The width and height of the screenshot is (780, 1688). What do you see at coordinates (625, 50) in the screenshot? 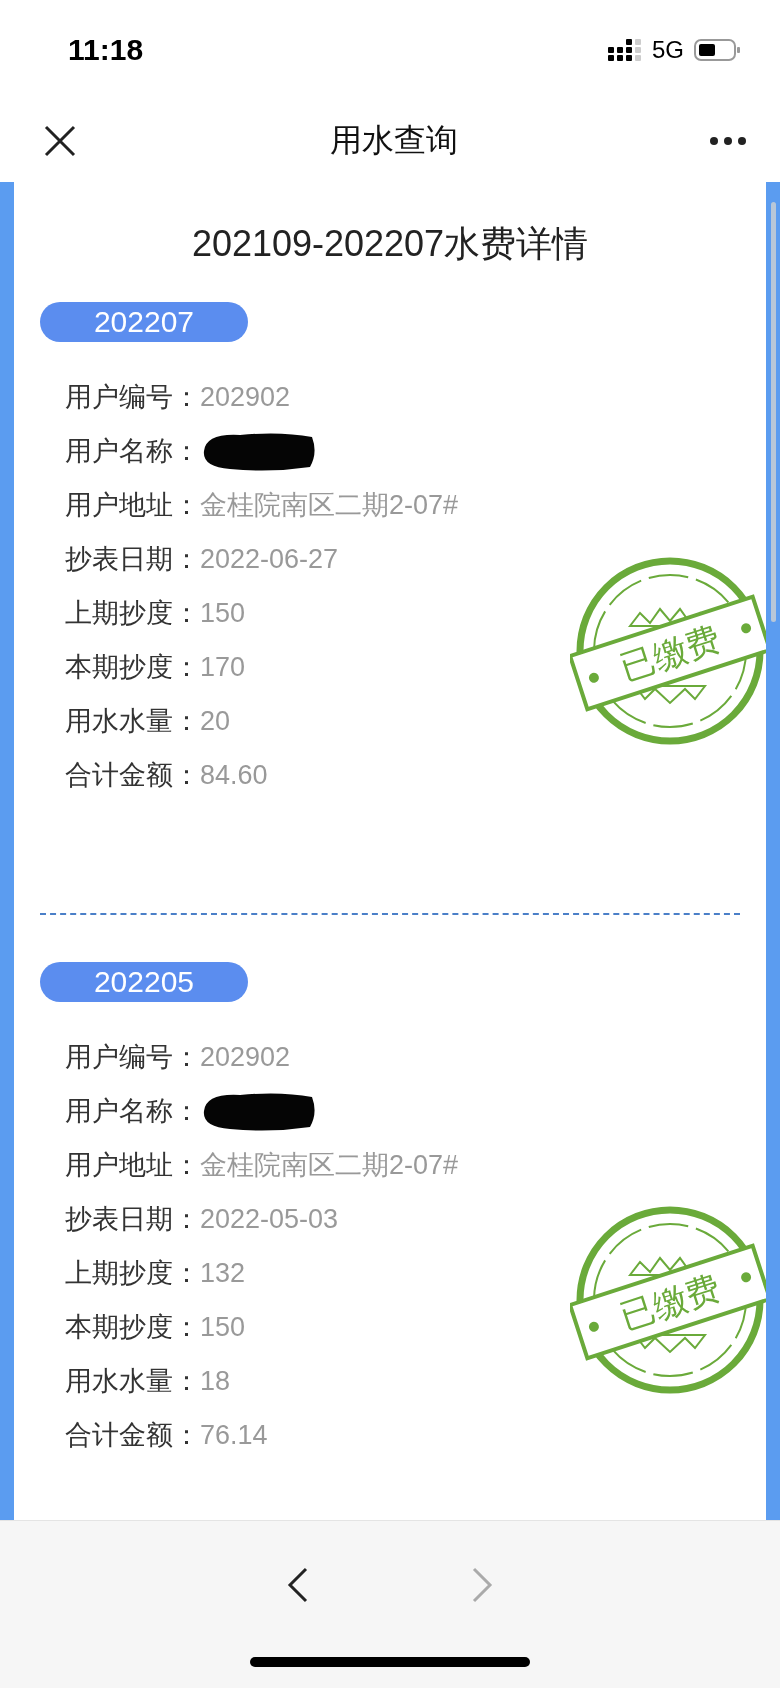
I see `signal-icon` at bounding box center [625, 50].